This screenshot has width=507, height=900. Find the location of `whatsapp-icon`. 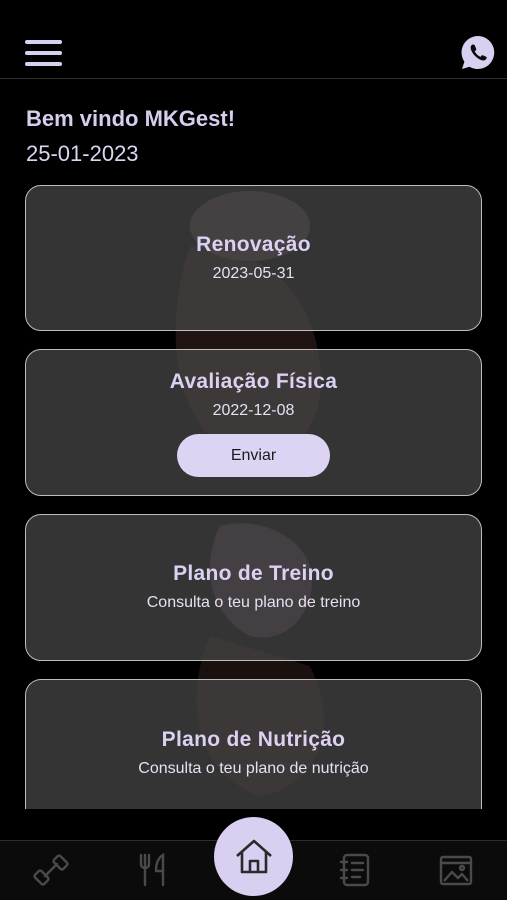

whatsapp-icon is located at coordinates (478, 53).